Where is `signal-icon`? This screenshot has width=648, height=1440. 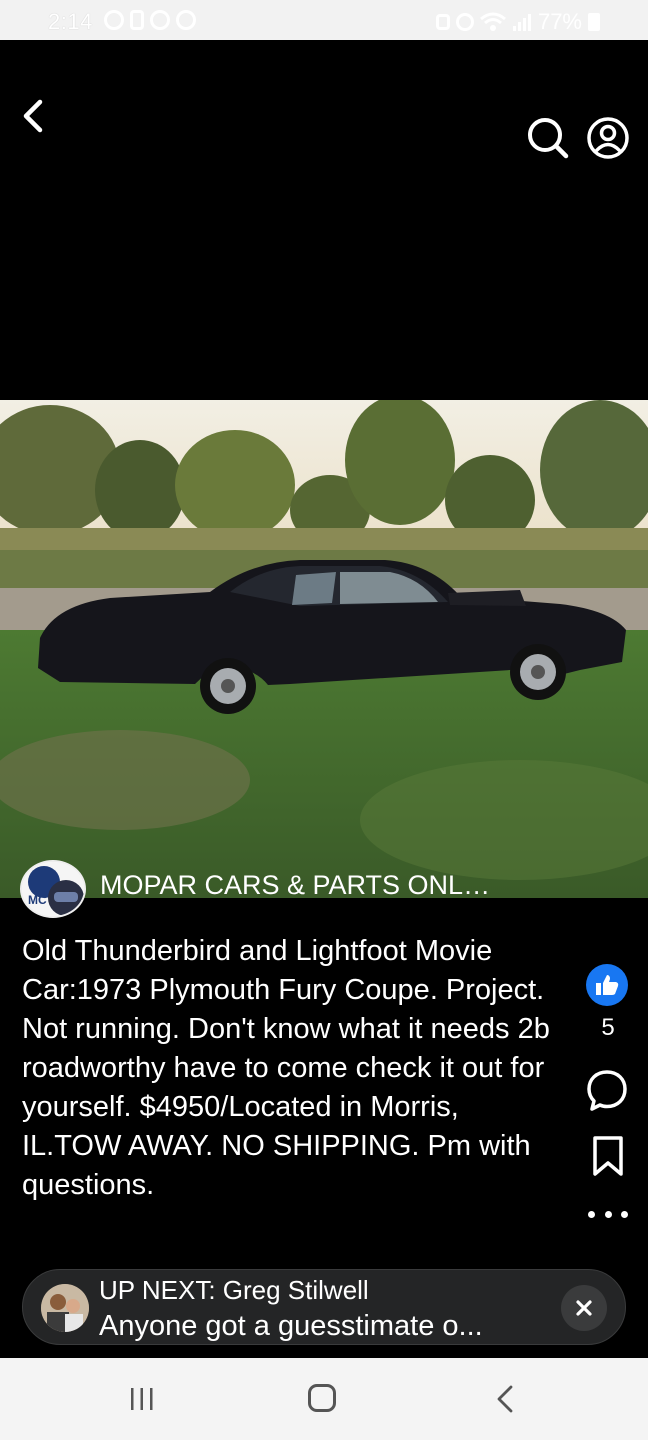
signal-icon is located at coordinates (521, 22).